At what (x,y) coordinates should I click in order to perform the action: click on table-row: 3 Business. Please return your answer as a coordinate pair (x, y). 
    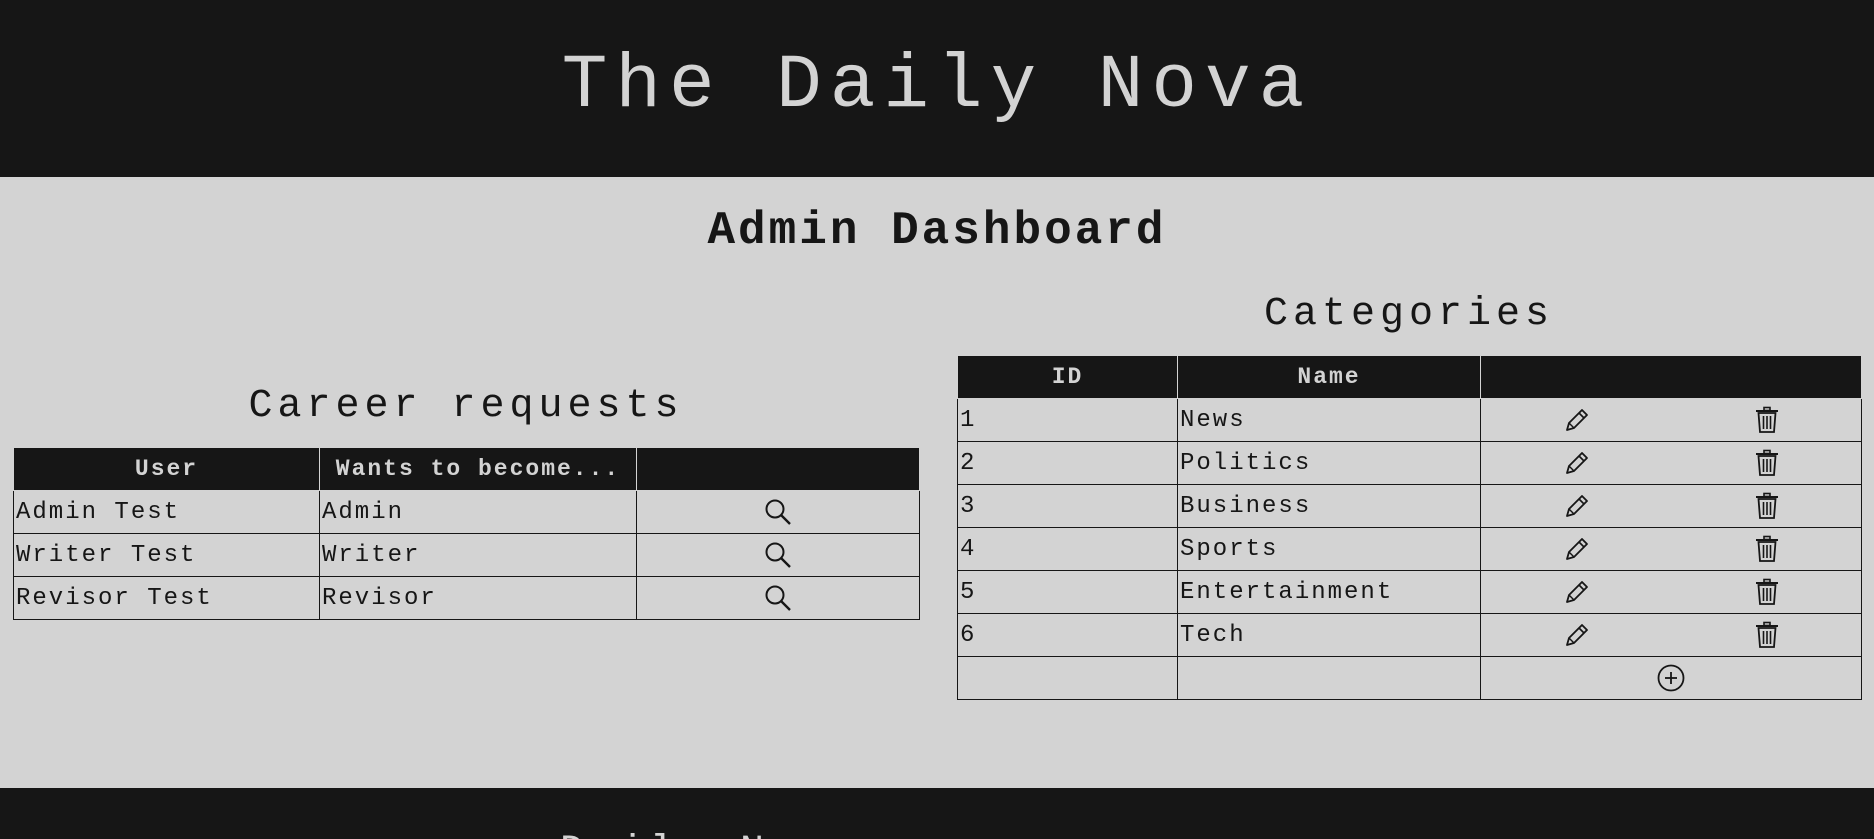
    Looking at the image, I should click on (1409, 506).